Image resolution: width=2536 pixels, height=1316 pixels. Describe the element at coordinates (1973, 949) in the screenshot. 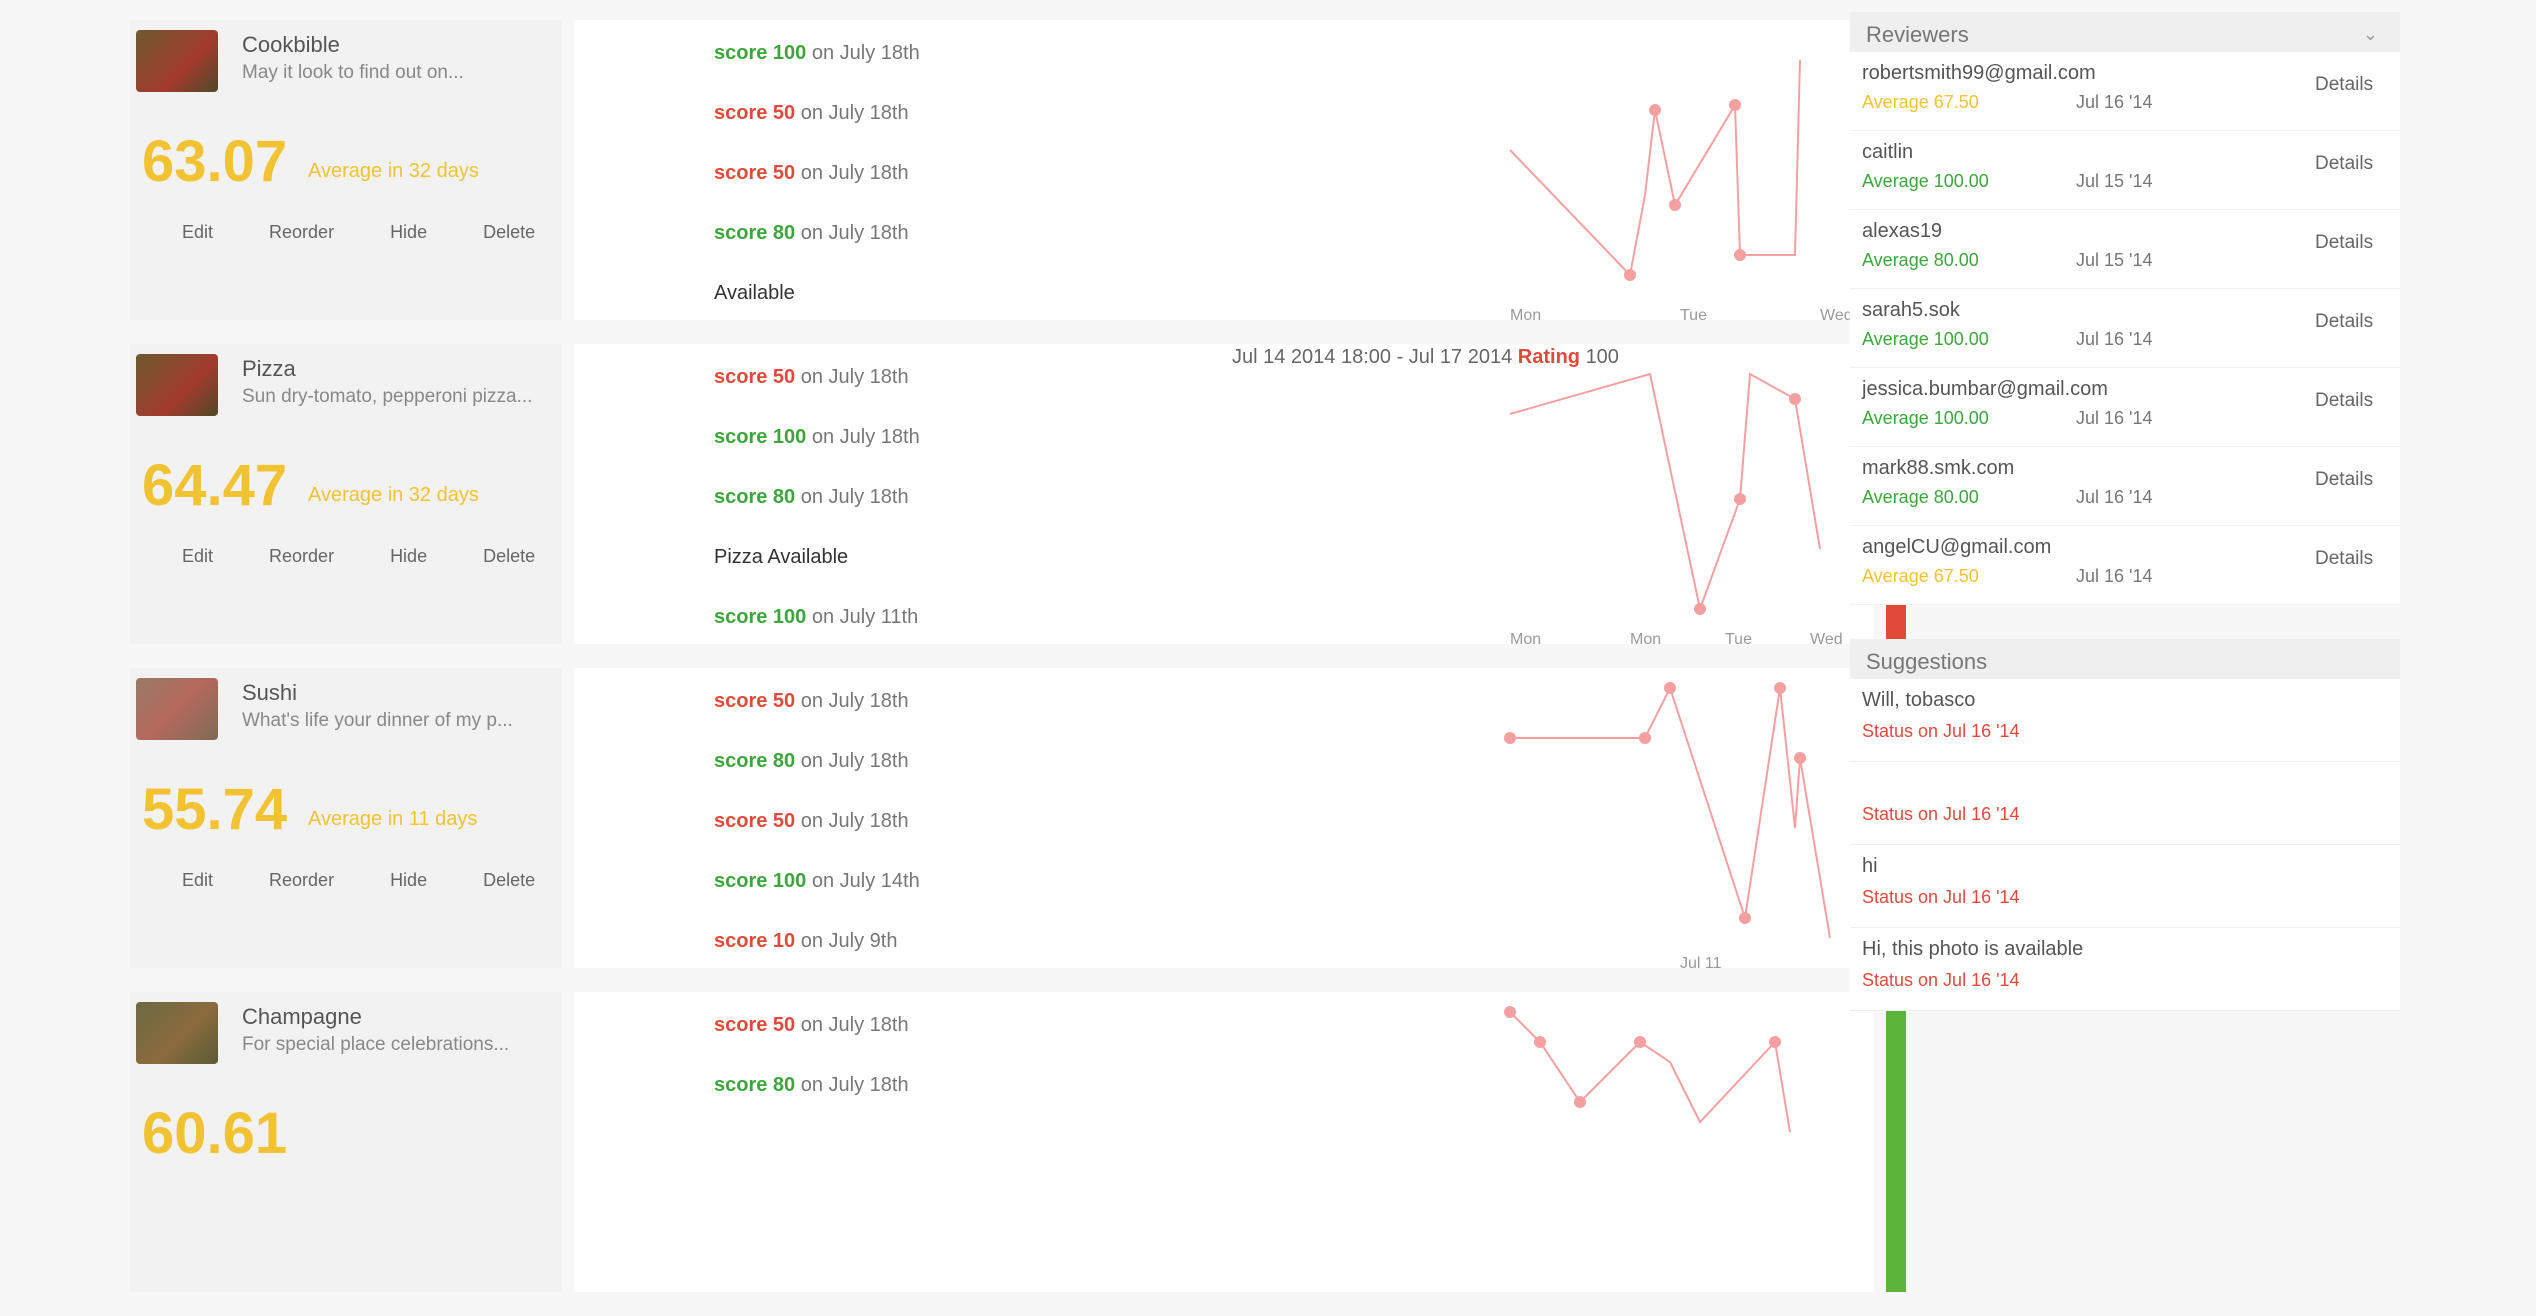

I see `suggestion-text: Hi, this photo is available` at that location.